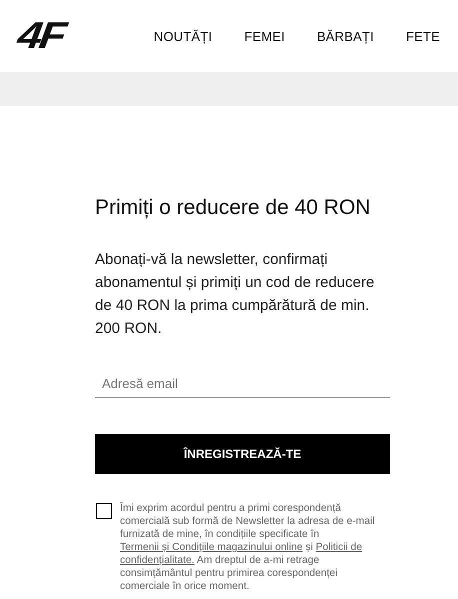 The height and width of the screenshot is (599, 458). I want to click on newsletter-description: Abonați-vă la newsletter, confirmați abonamentul și primiți un cod de reducere de 40 RON la prima cumpărătură de min. 200 RON., so click(235, 294).